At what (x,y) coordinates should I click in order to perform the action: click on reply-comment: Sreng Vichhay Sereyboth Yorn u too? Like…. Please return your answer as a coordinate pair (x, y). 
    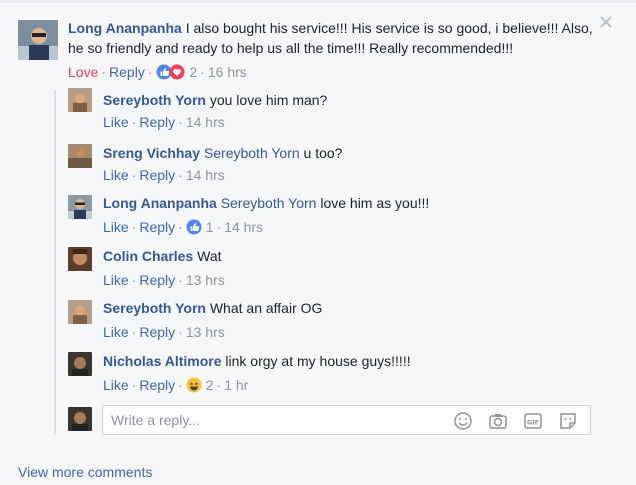
    Looking at the image, I should click on (348, 166).